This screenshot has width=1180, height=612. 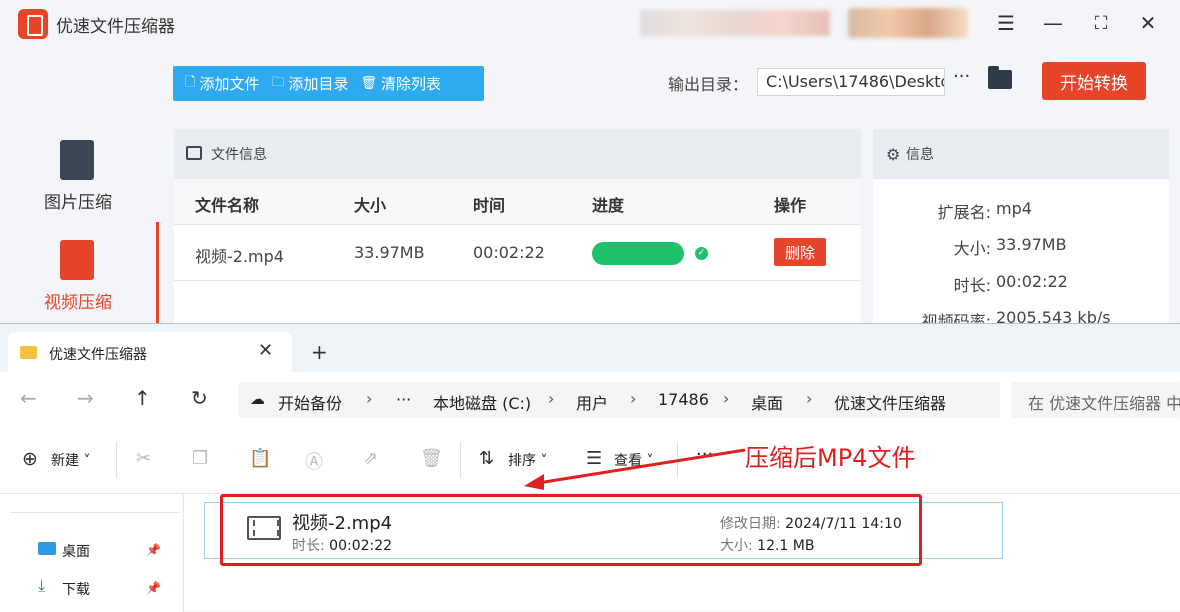 I want to click on column-header: 时间, so click(x=489, y=205).